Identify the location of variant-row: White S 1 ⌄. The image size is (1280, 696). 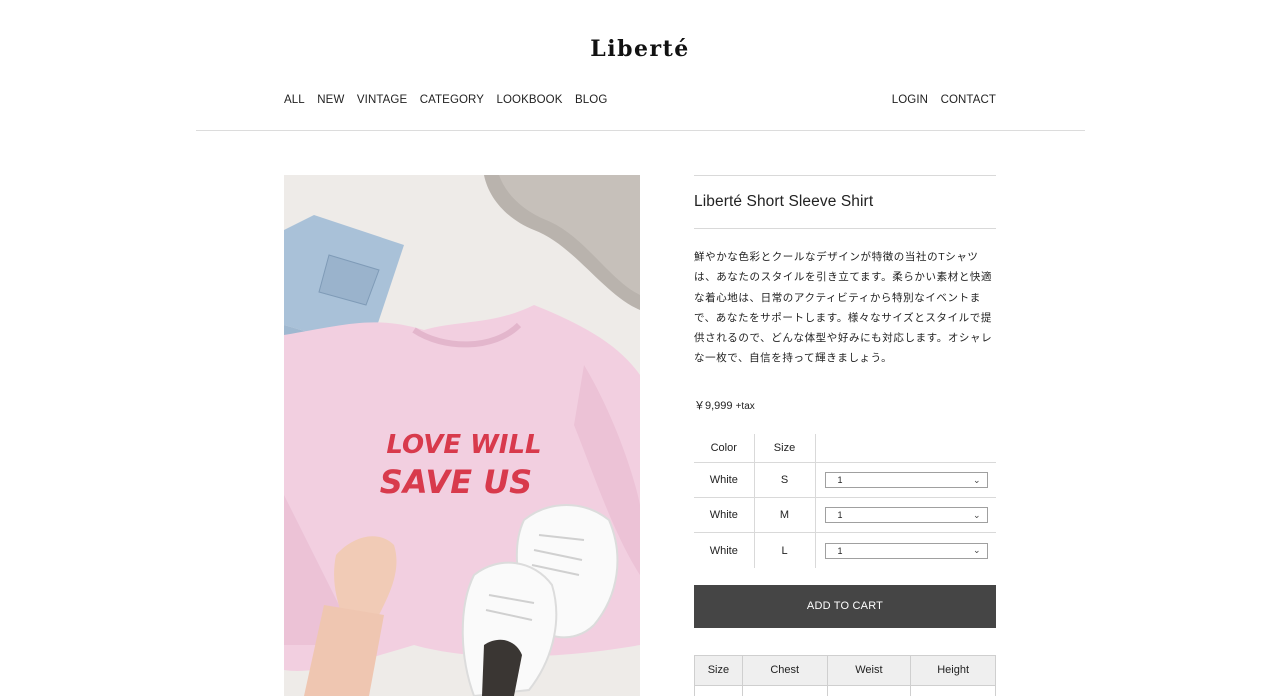
(845, 480).